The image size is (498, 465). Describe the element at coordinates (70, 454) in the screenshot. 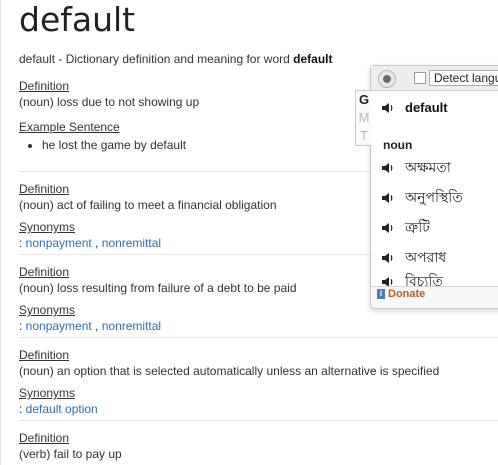

I see `definition-text: (verb) fail to pay up` at that location.